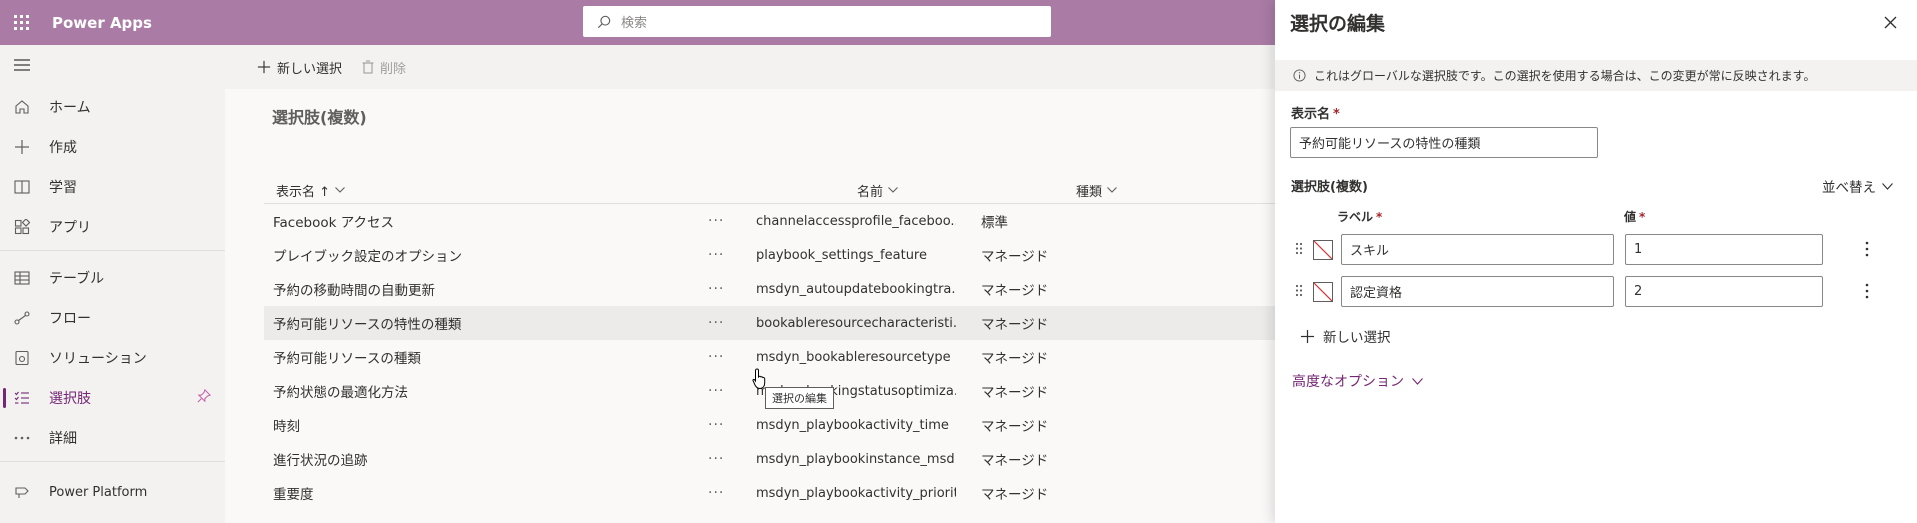  What do you see at coordinates (22, 492) in the screenshot?
I see `power-platform-icon` at bounding box center [22, 492].